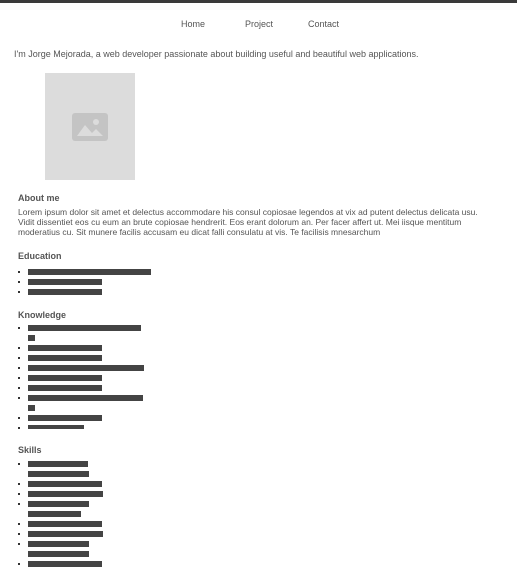  I want to click on education-title: Education, so click(40, 256).